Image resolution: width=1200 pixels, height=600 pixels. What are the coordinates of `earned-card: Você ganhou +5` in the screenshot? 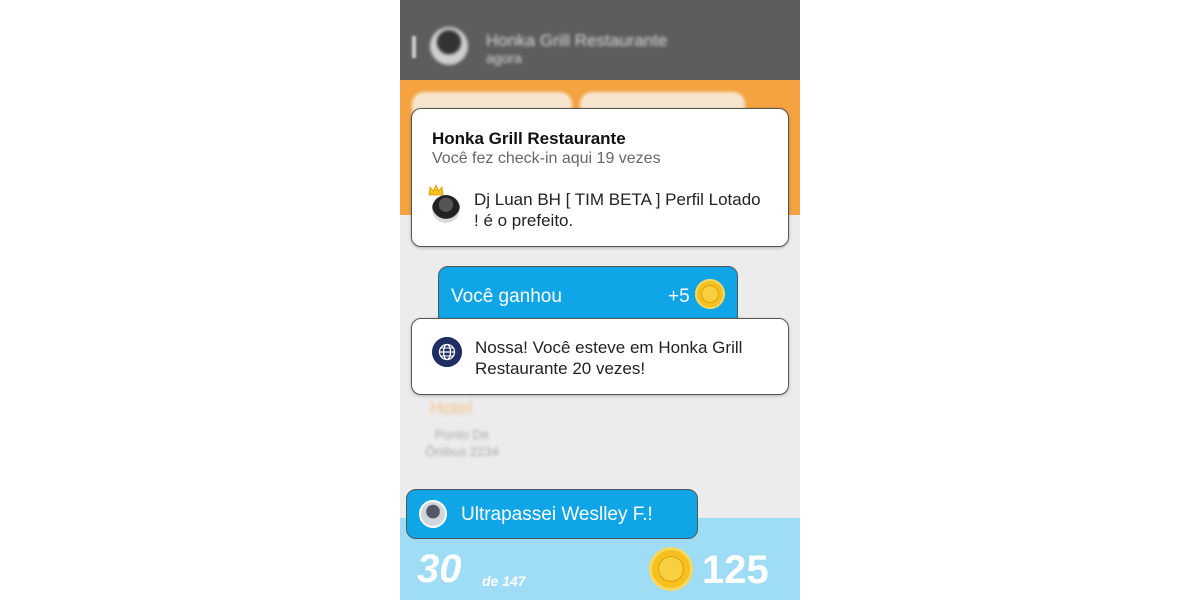 It's located at (588, 296).